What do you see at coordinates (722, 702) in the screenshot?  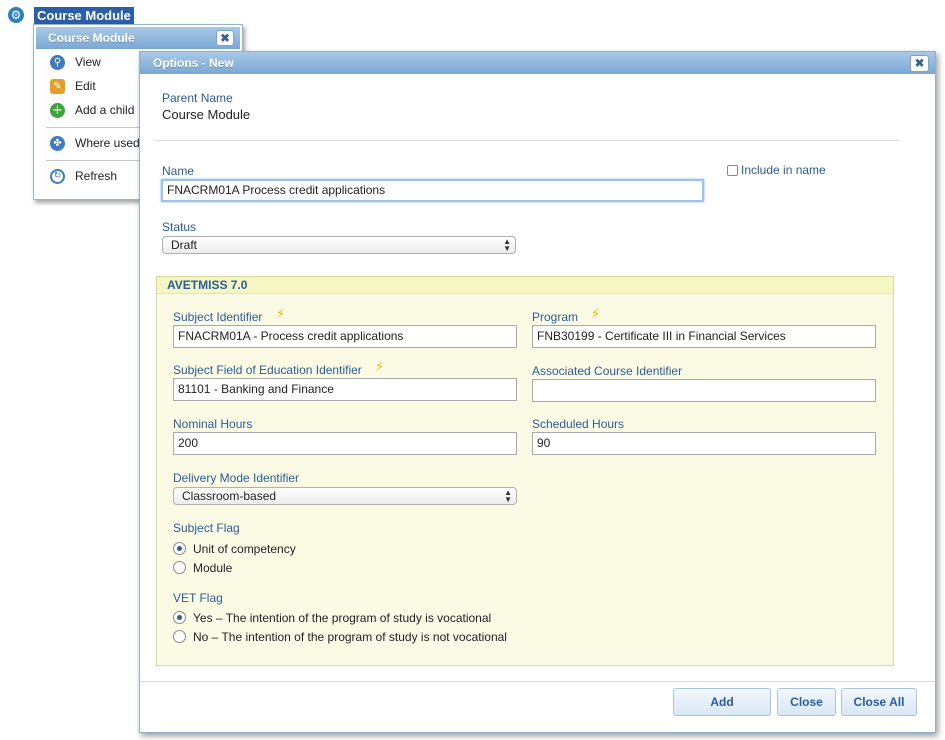 I see `add-button: Add` at bounding box center [722, 702].